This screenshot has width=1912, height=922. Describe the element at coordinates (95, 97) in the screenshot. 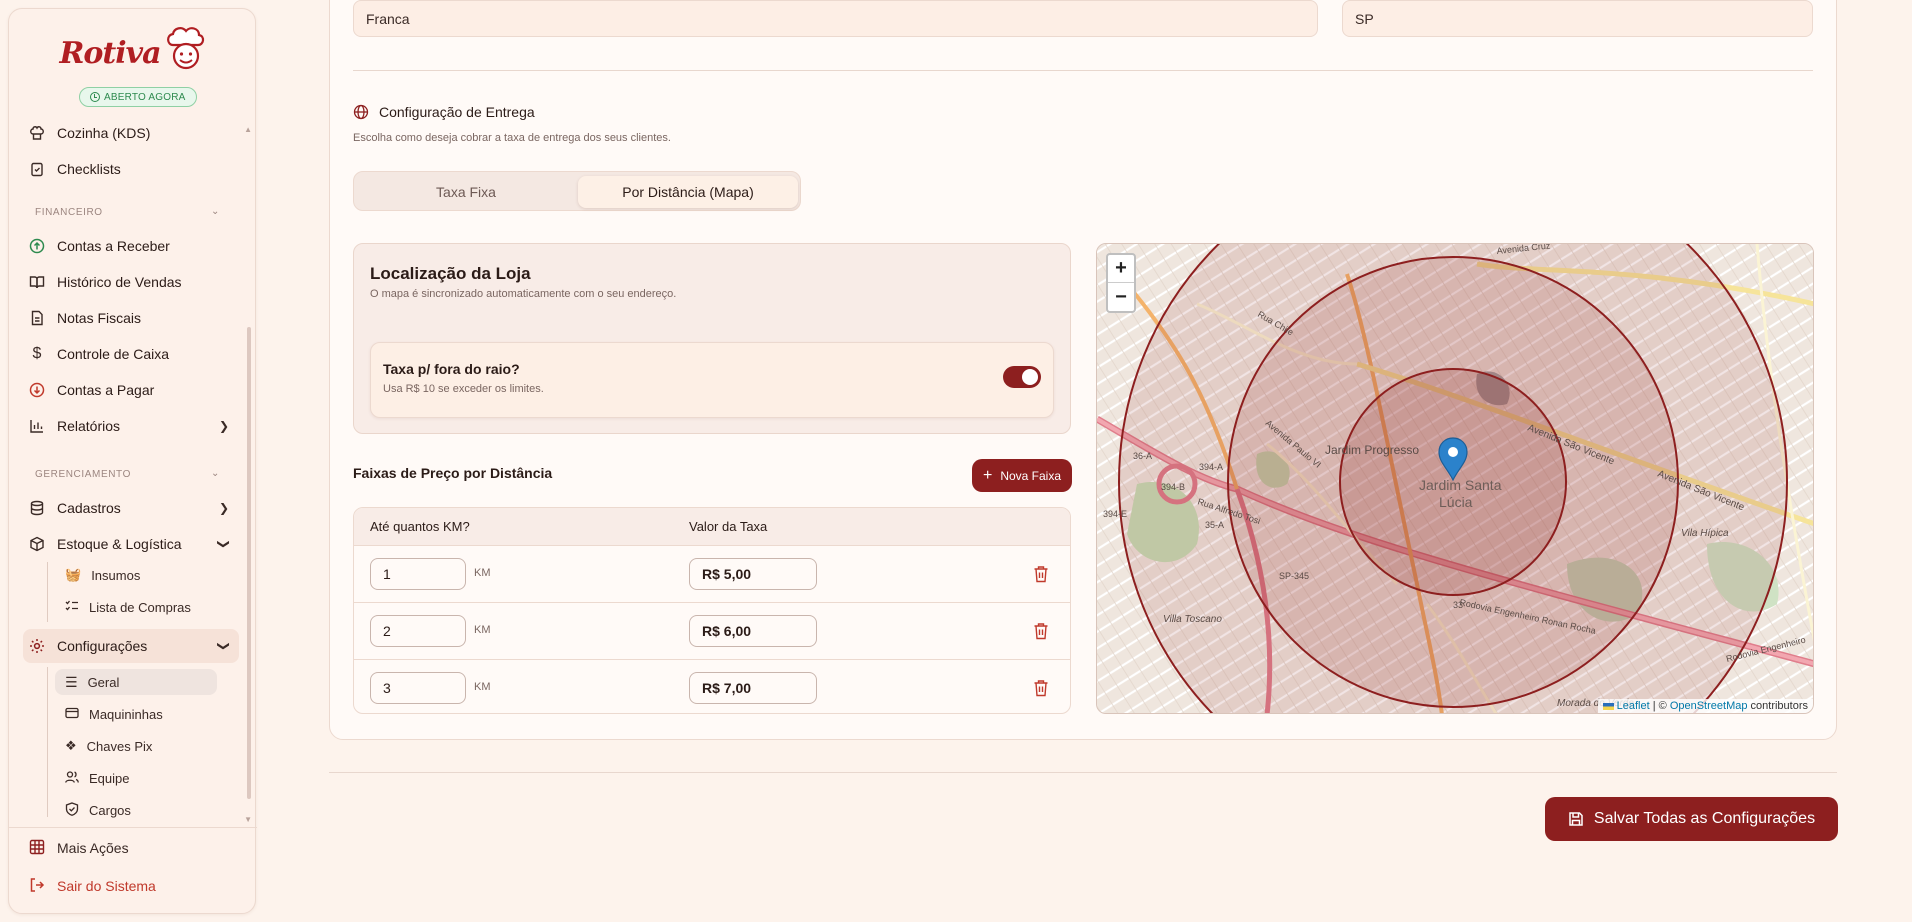

I see `clock-icon` at that location.